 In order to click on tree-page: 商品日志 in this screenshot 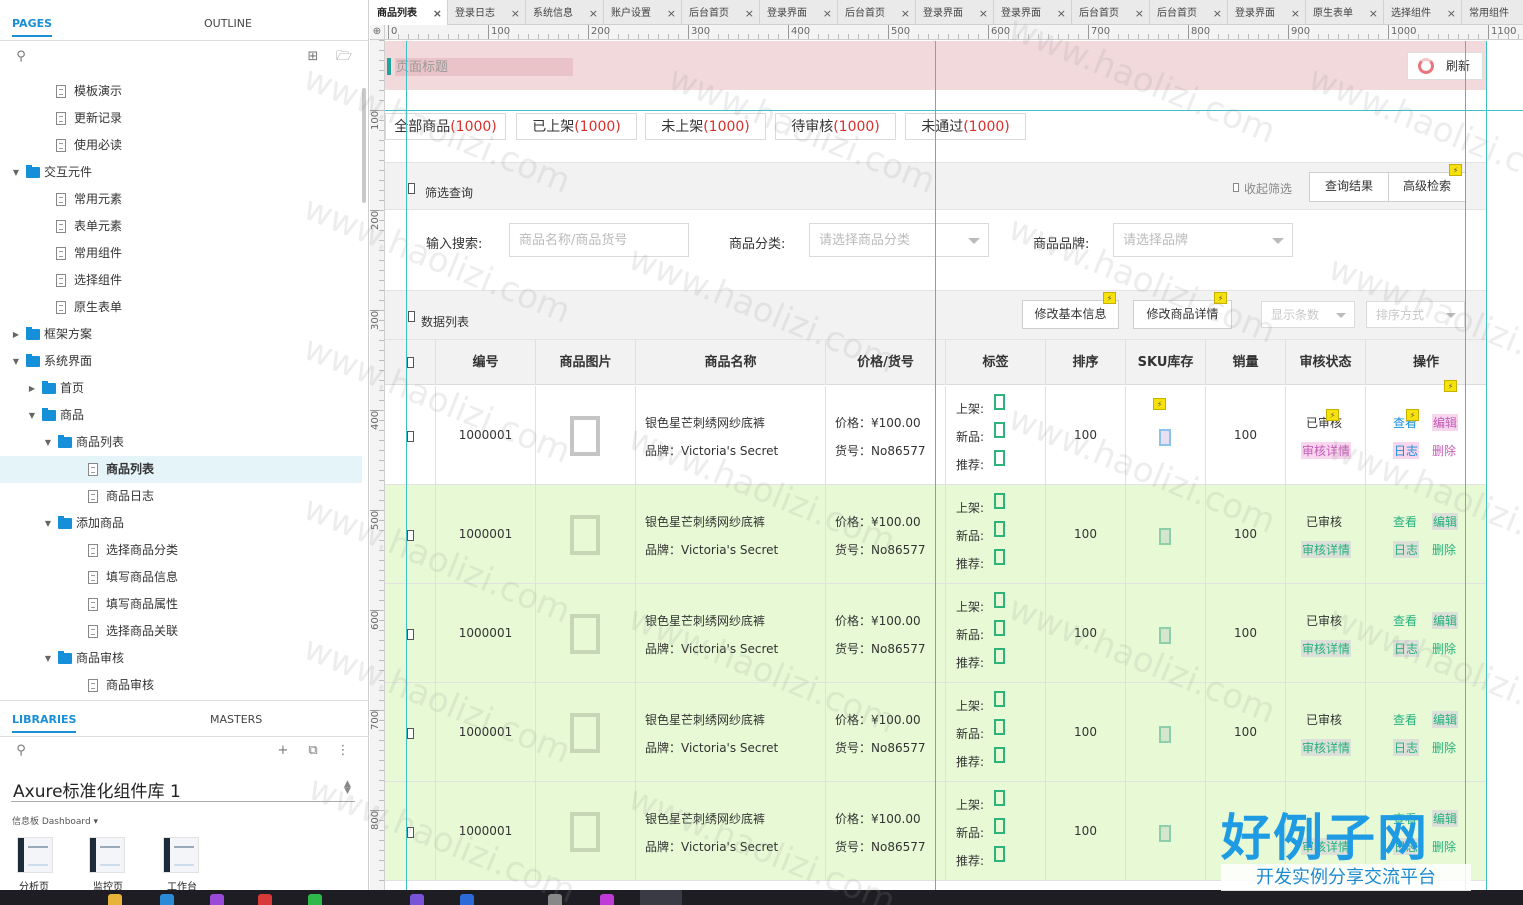, I will do `click(181, 496)`.